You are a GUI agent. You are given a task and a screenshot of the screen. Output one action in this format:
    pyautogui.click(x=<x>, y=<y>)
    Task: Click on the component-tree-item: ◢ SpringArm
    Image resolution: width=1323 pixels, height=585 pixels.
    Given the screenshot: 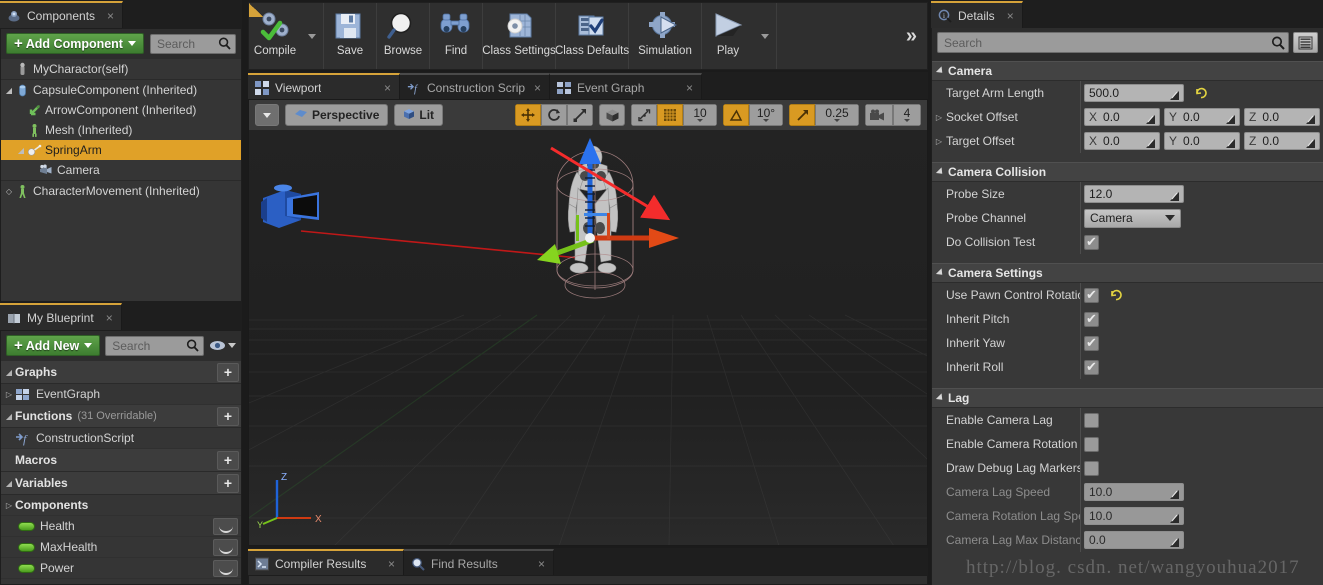 What is the action you would take?
    pyautogui.click(x=121, y=150)
    